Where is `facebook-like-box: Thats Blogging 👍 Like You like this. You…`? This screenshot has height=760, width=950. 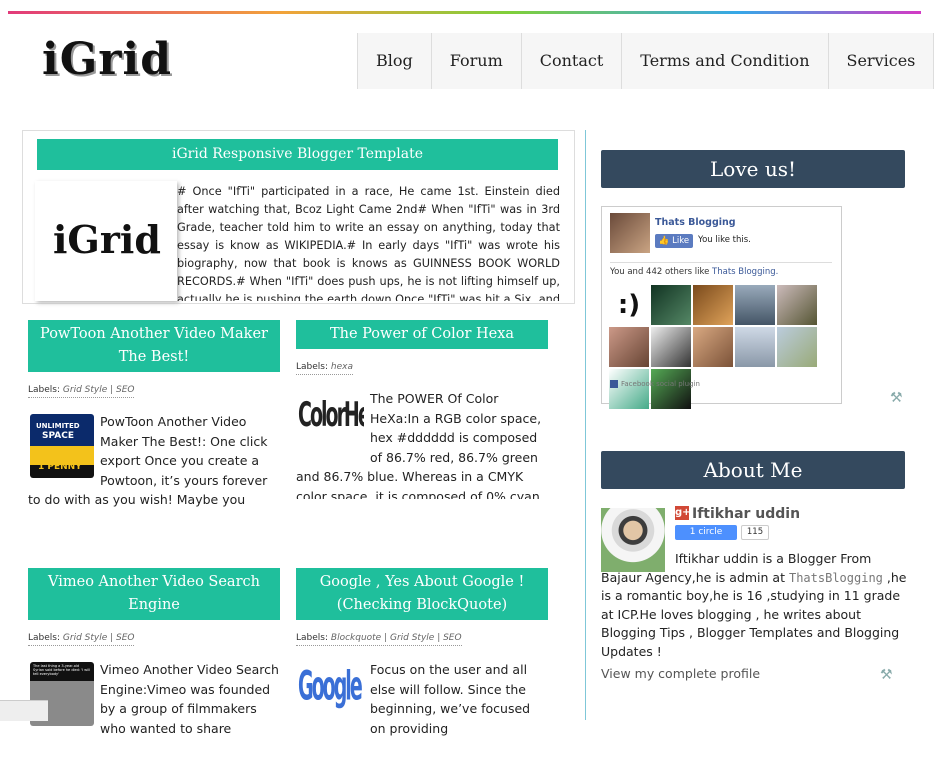 facebook-like-box: Thats Blogging 👍 Like You like this. You… is located at coordinates (721, 307).